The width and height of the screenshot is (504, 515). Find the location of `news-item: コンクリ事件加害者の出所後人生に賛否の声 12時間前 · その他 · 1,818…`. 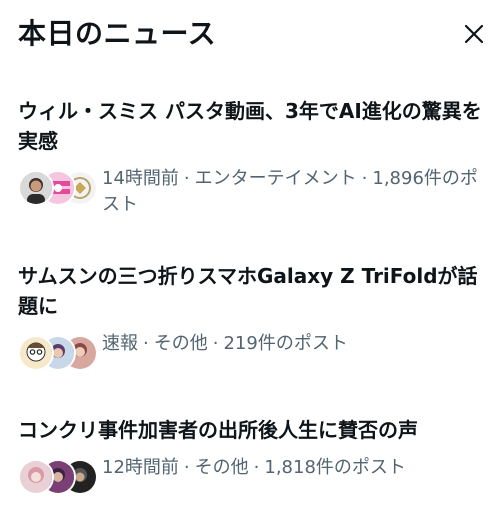

news-item: コンクリ事件加害者の出所後人生に賛否の声 12時間前 · その他 · 1,818… is located at coordinates (255, 455).